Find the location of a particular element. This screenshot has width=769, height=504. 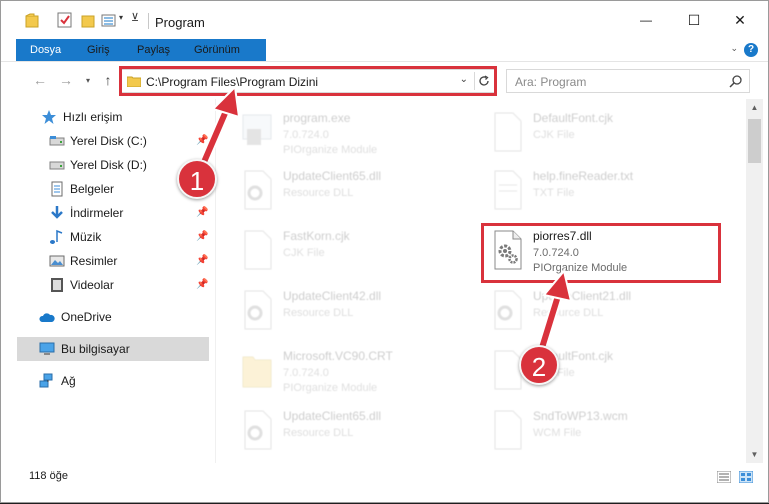

callout-badge-2: 2 is located at coordinates (539, 365).